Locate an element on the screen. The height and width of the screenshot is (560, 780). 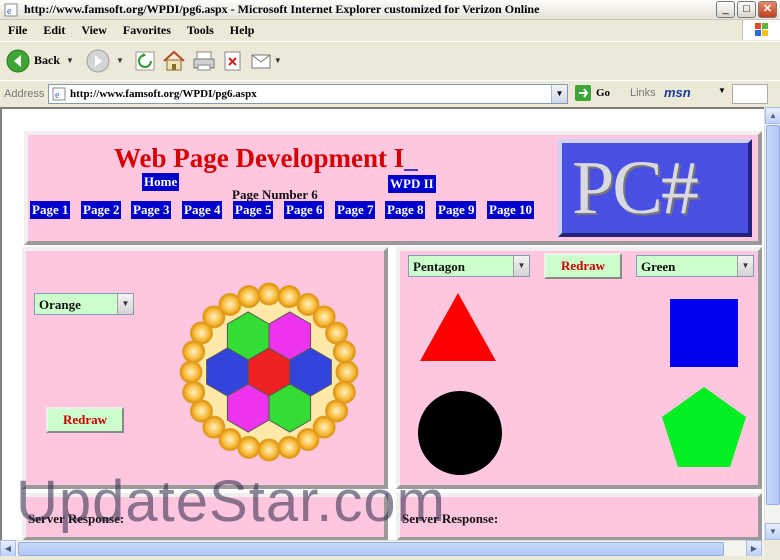
nav-page-1: Page 1 is located at coordinates (50, 210).